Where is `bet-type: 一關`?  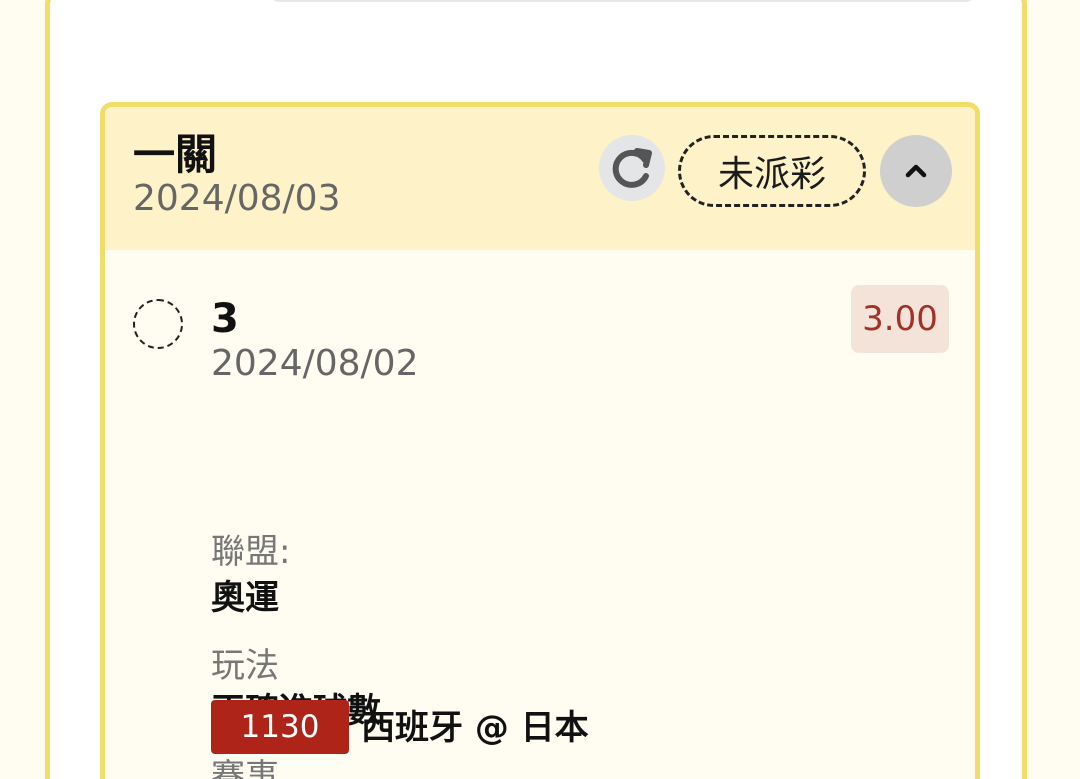
bet-type: 一關 is located at coordinates (175, 154).